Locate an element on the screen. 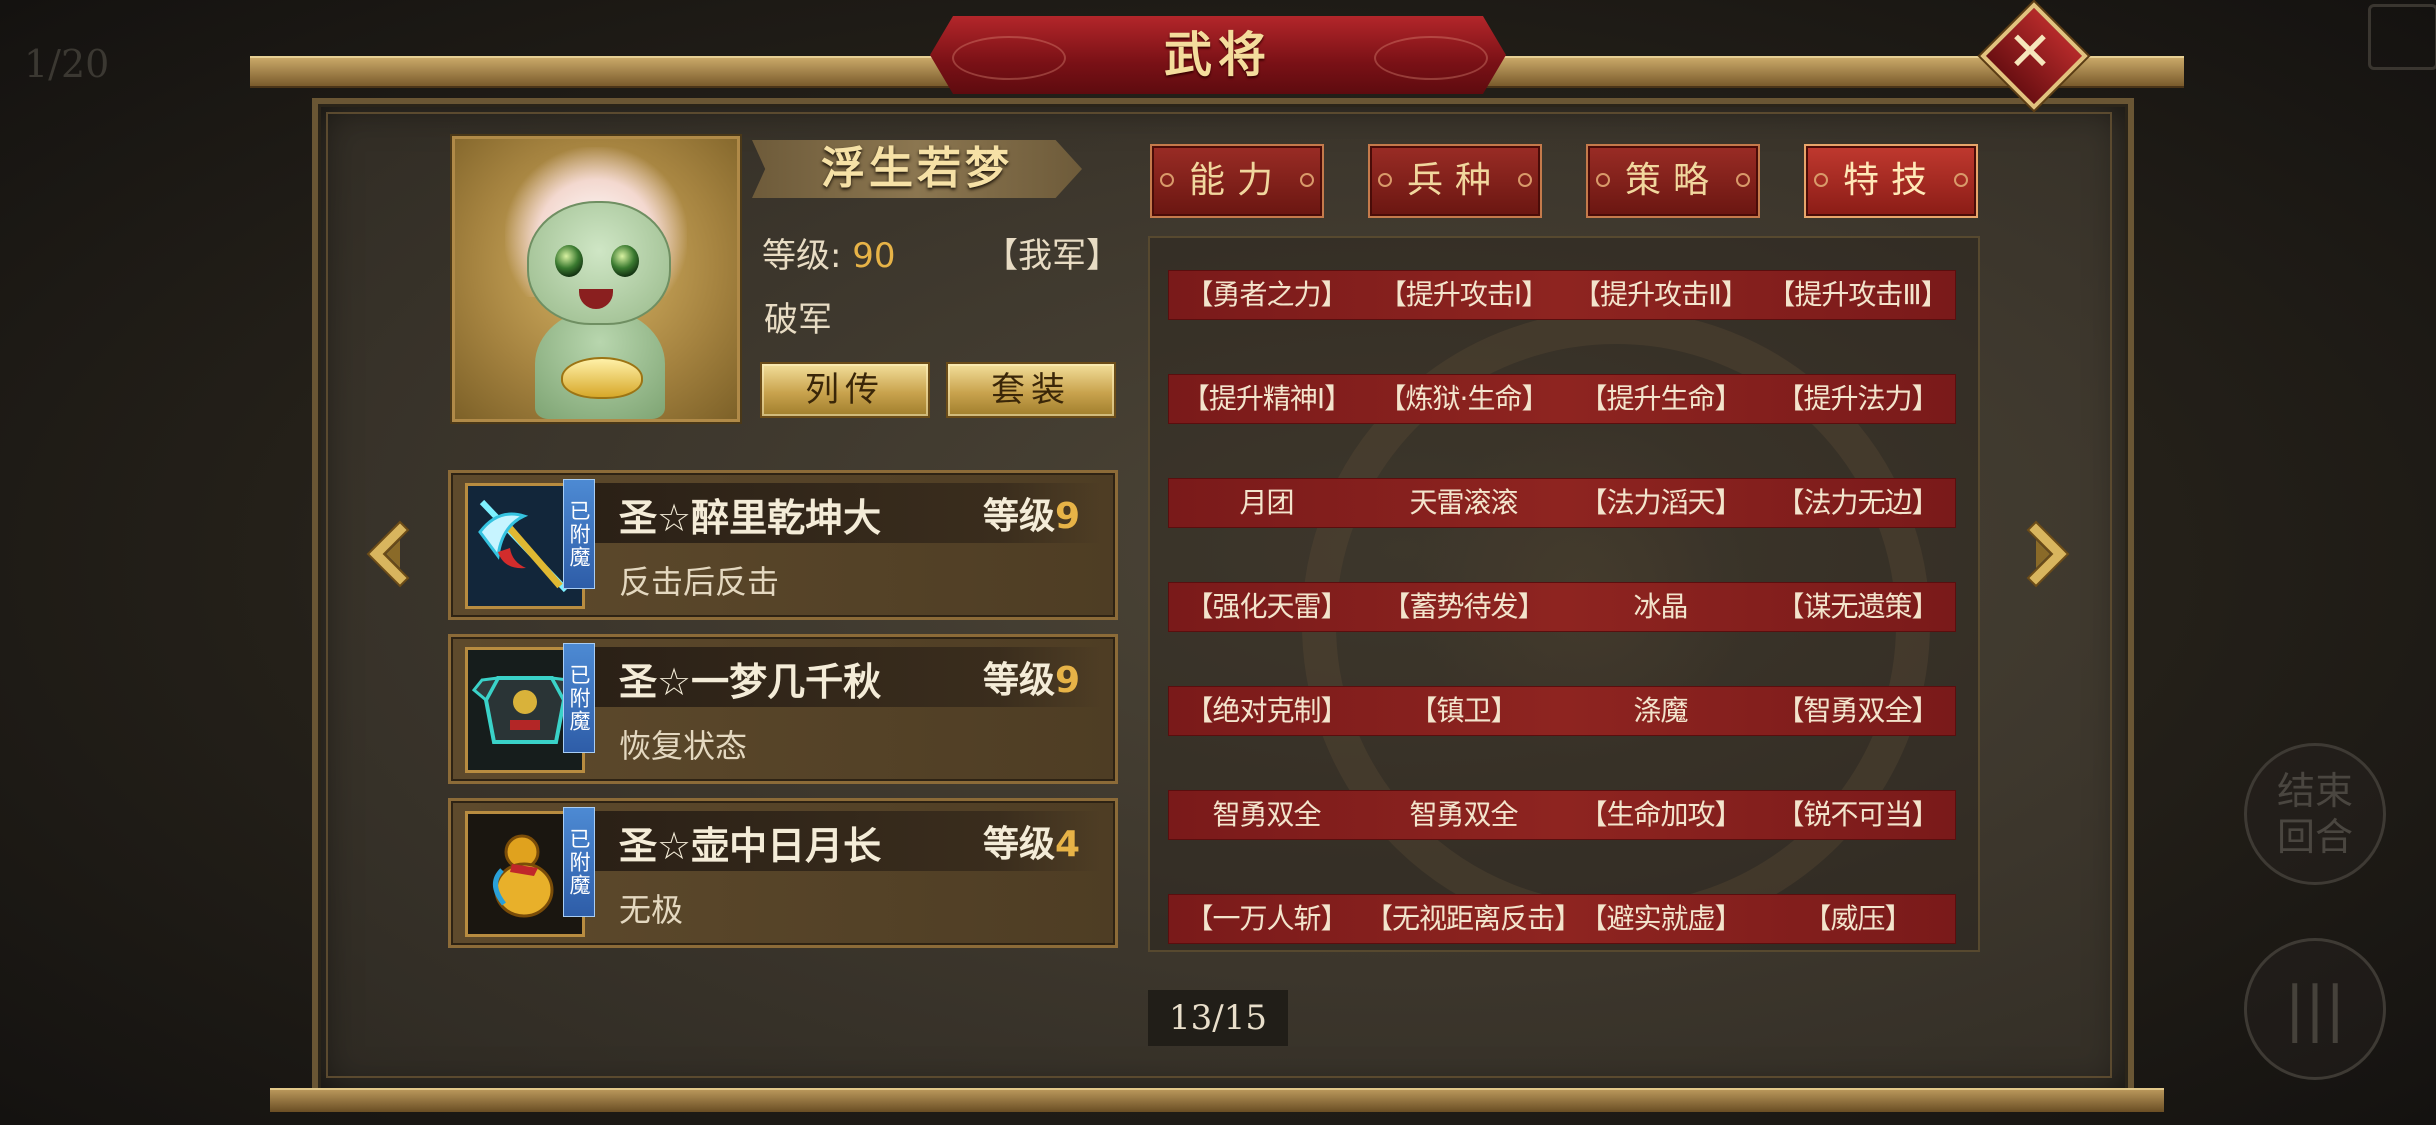  chevron-right-icon is located at coordinates (2048, 554).